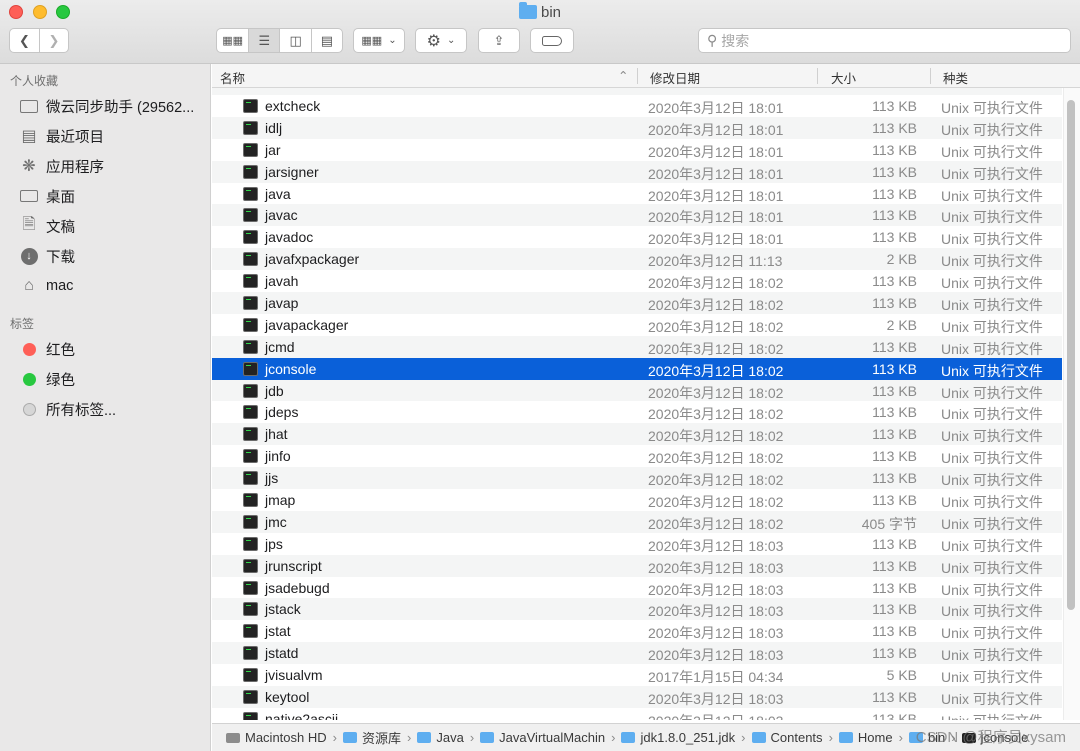 The height and width of the screenshot is (751, 1080). Describe the element at coordinates (441, 40) in the screenshot. I see `action-button: ⚙ ⌄` at that location.